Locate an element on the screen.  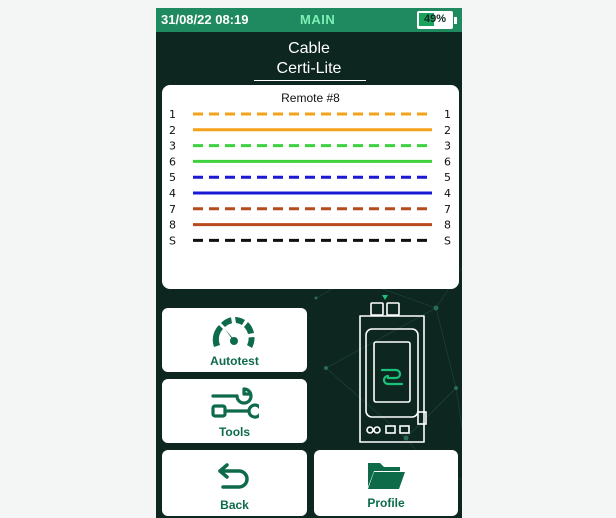
back-arrow-icon is located at coordinates (233, 476).